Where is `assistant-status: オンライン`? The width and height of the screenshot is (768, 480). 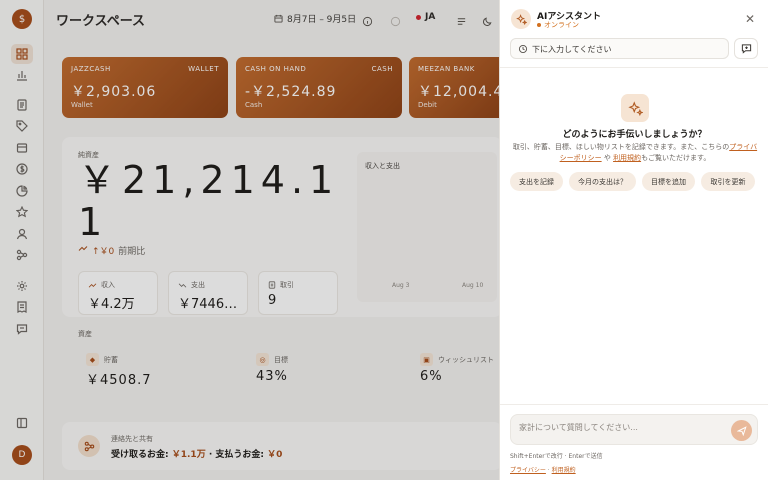
assistant-status: オンライン is located at coordinates (558, 25).